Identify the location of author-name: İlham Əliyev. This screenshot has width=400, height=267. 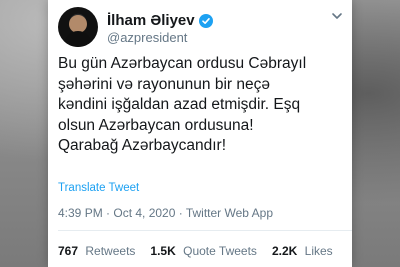
(151, 20).